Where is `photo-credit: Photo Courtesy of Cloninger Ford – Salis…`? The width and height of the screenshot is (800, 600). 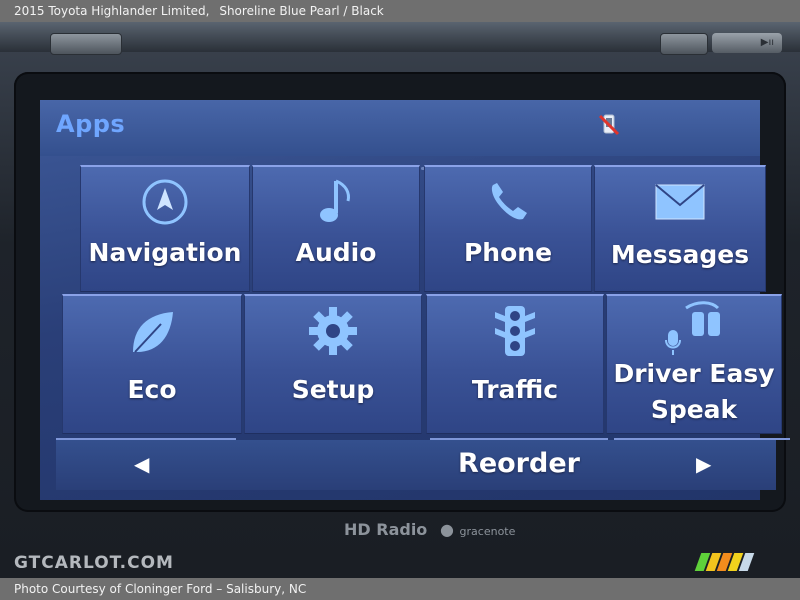 photo-credit: Photo Courtesy of Cloninger Ford – Salis… is located at coordinates (400, 589).